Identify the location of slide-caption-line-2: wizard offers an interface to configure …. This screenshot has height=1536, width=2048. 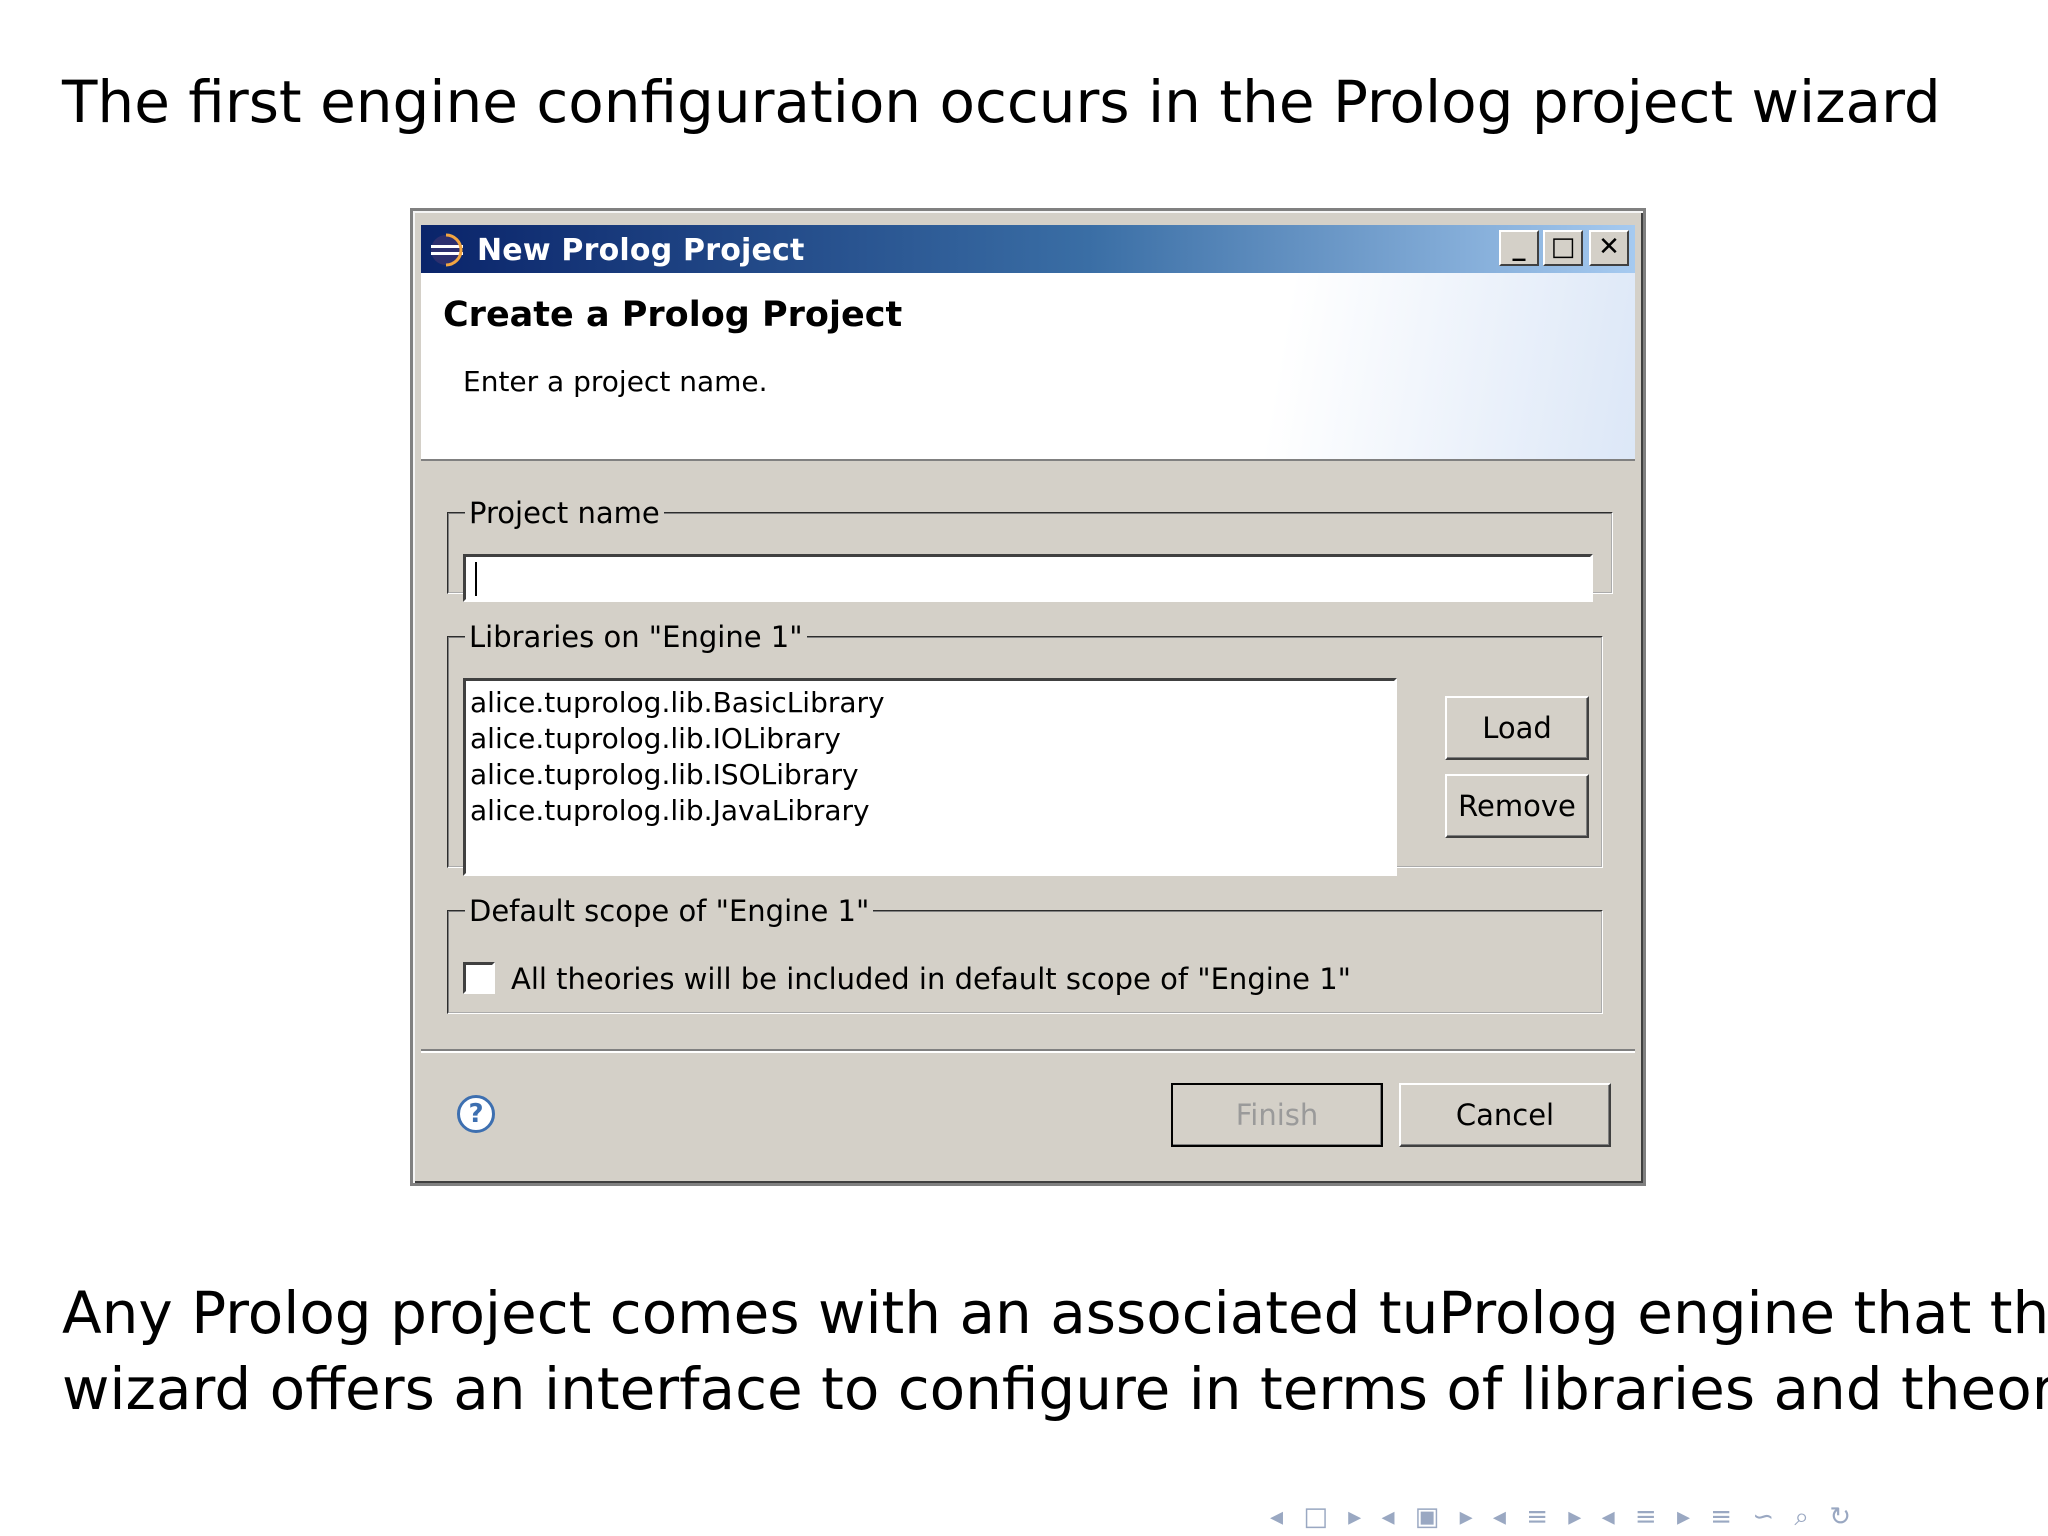
(1055, 1389).